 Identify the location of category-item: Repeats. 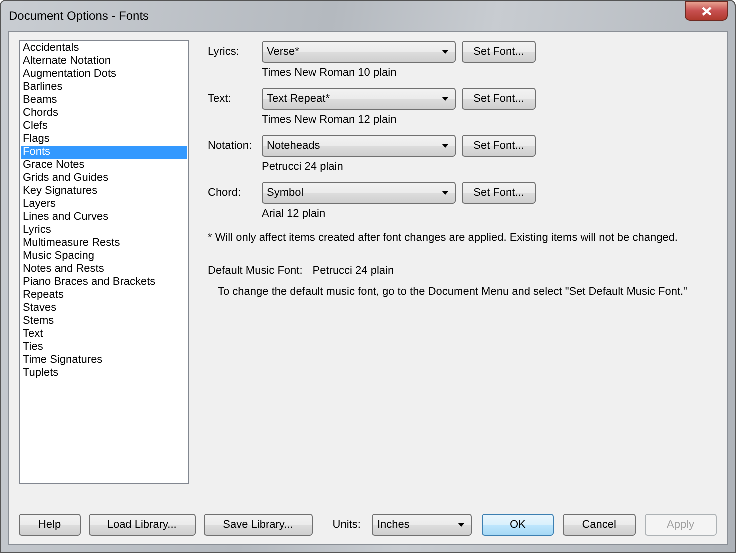
(104, 295).